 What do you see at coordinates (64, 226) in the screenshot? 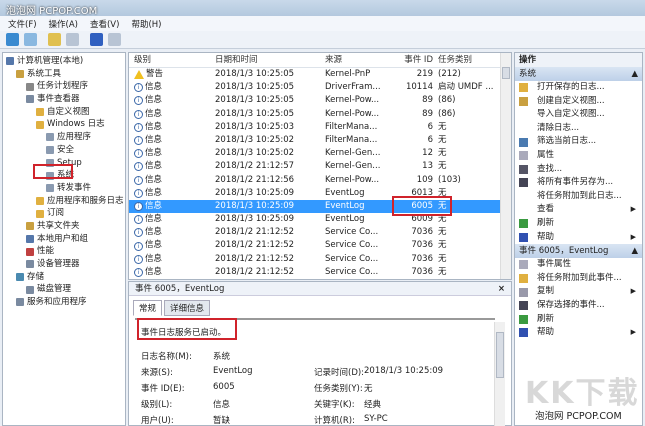
I see `tree-item: 共享文件夹` at bounding box center [64, 226].